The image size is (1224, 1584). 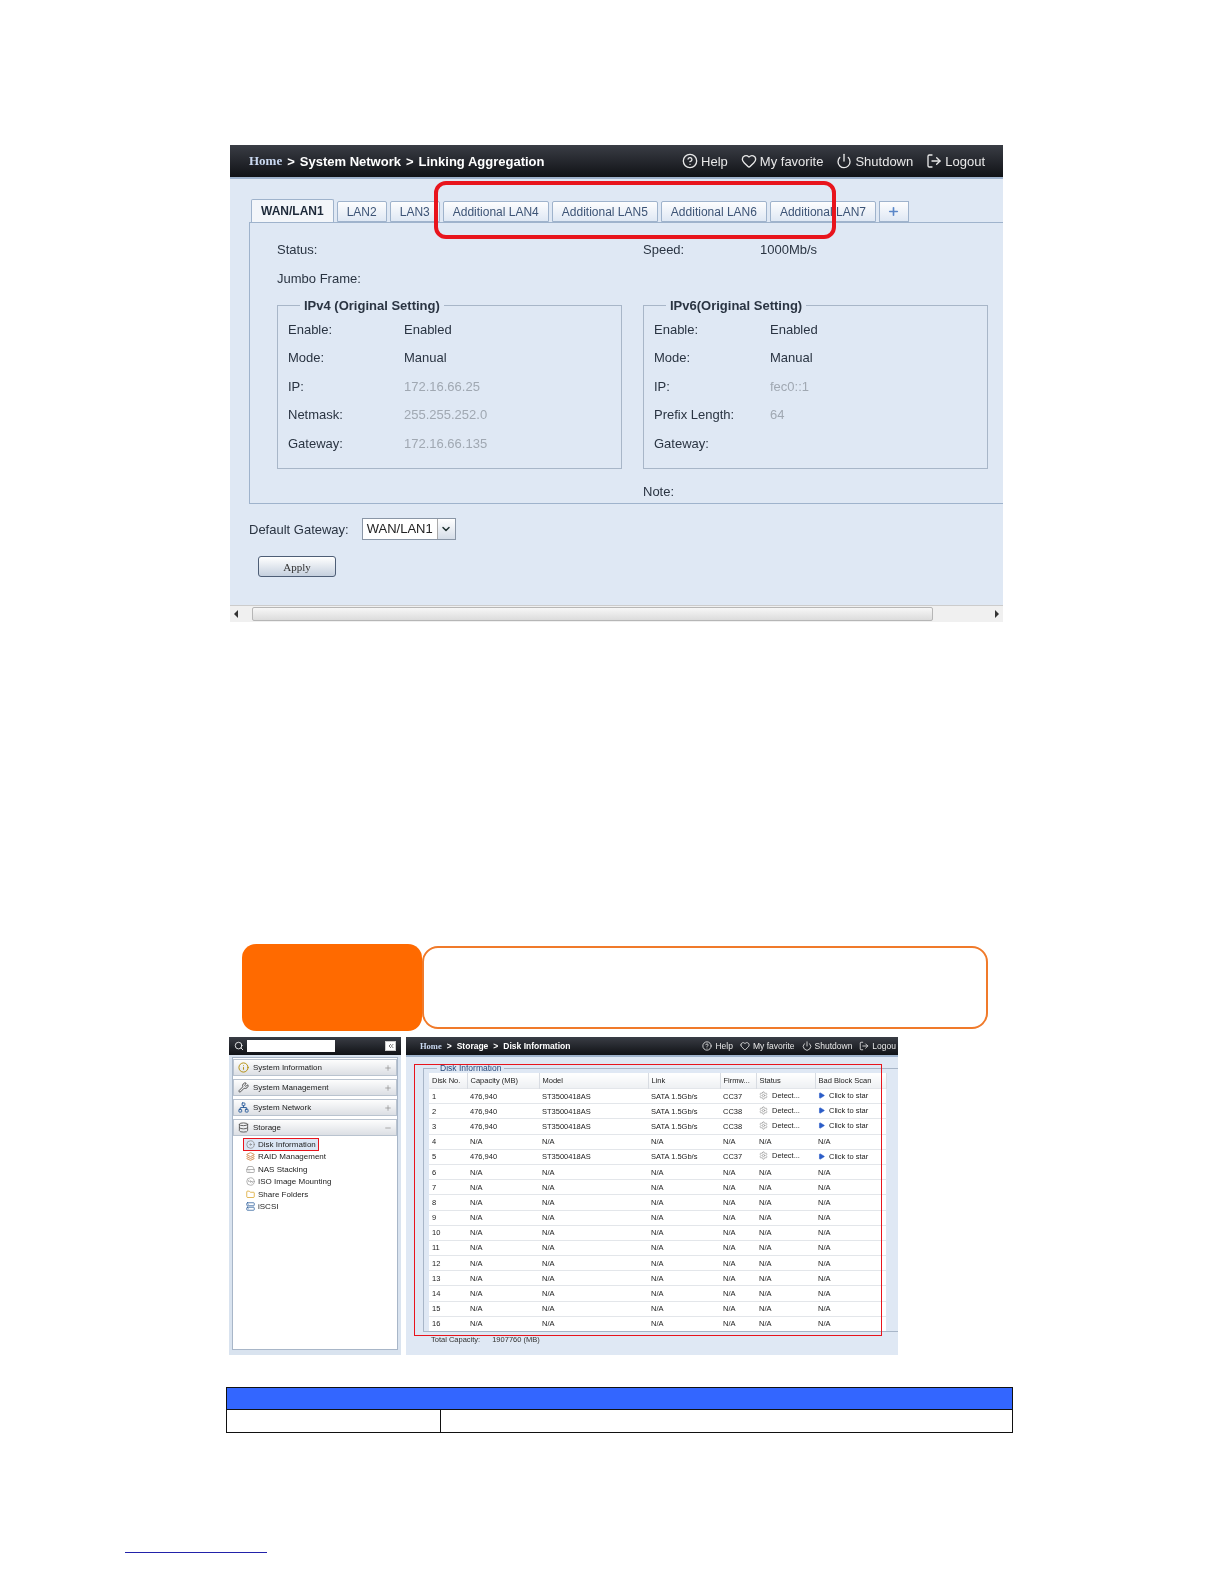 What do you see at coordinates (239, 1046) in the screenshot?
I see `search-icon` at bounding box center [239, 1046].